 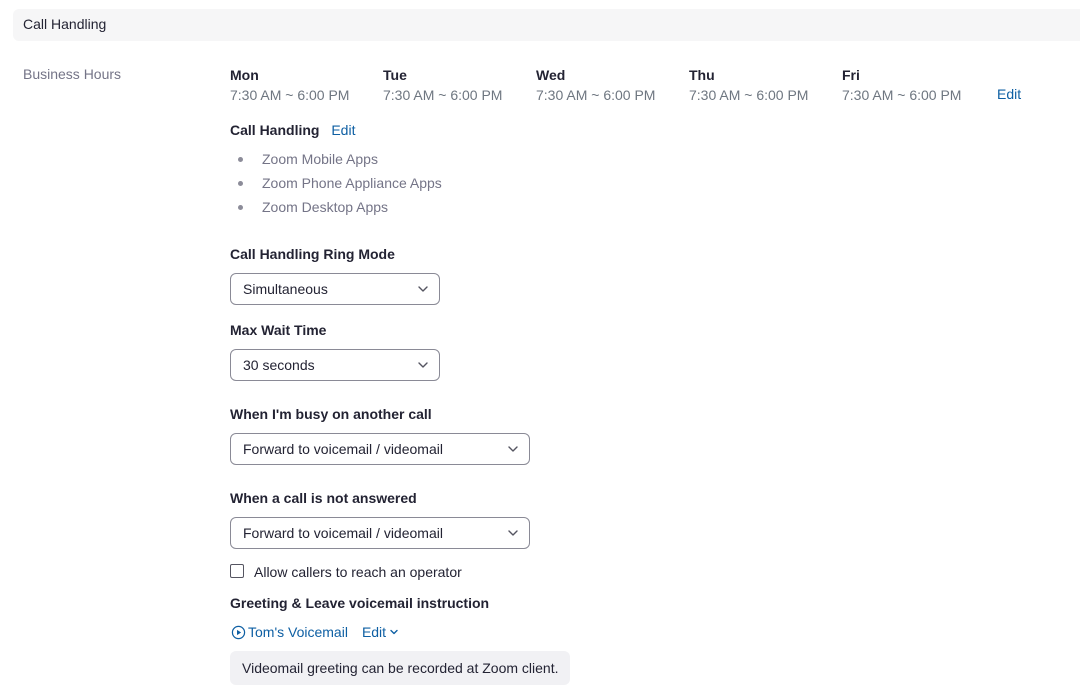 I want to click on operator-checkbox-label: Allow callers to reach an operator, so click(x=358, y=572).